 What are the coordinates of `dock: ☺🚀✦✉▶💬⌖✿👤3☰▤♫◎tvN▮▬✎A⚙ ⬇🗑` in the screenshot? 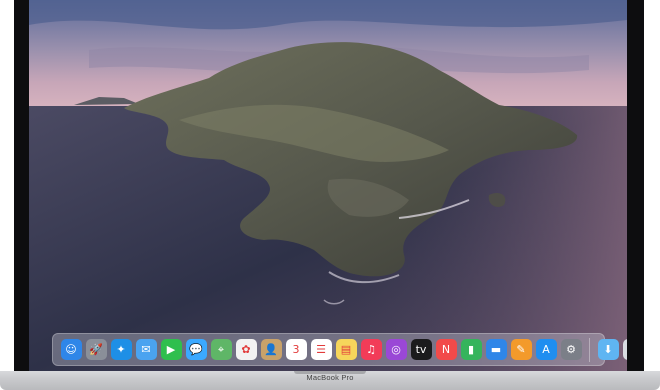 It's located at (339, 349).